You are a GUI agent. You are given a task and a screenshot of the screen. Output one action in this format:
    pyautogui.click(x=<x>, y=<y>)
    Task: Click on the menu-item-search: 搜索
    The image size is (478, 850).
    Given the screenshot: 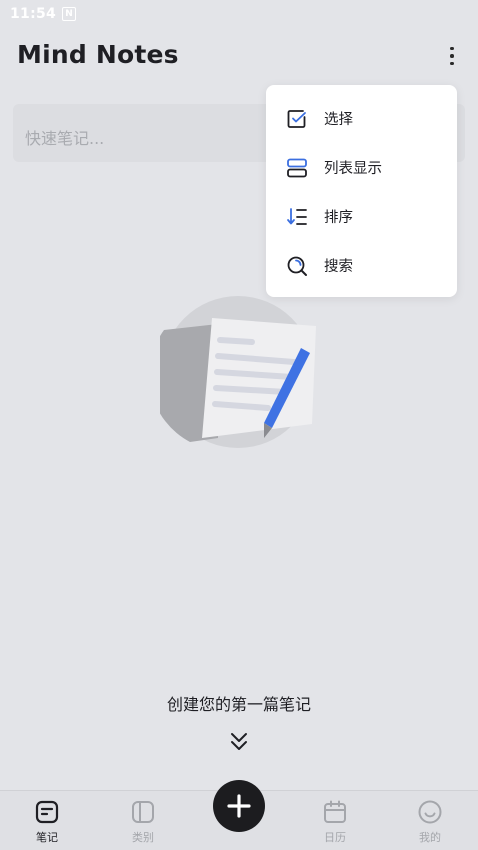 What is the action you would take?
    pyautogui.click(x=361, y=265)
    